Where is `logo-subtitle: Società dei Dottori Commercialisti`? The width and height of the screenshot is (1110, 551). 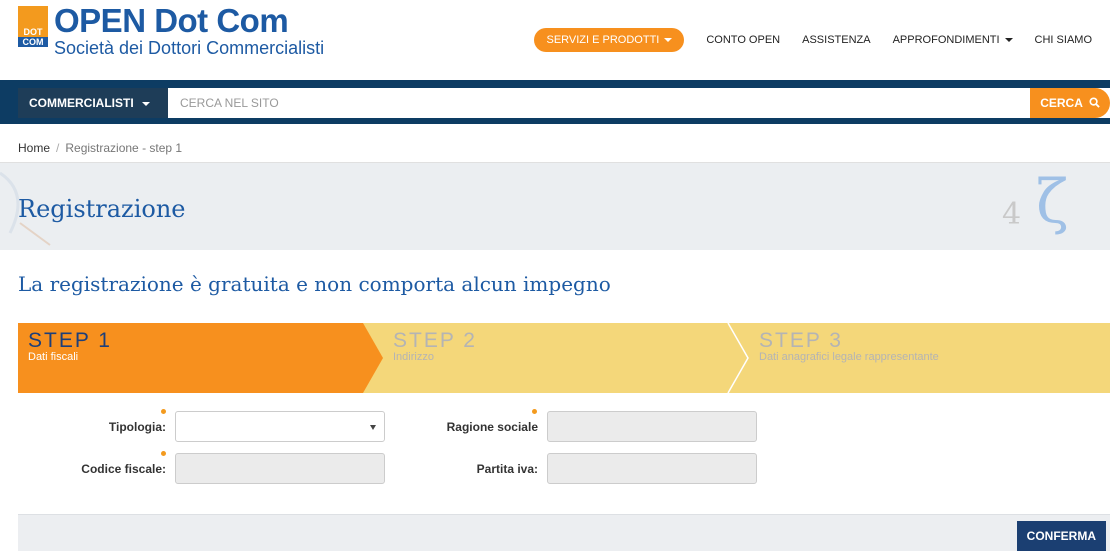
logo-subtitle: Società dei Dottori Commercialisti is located at coordinates (189, 48).